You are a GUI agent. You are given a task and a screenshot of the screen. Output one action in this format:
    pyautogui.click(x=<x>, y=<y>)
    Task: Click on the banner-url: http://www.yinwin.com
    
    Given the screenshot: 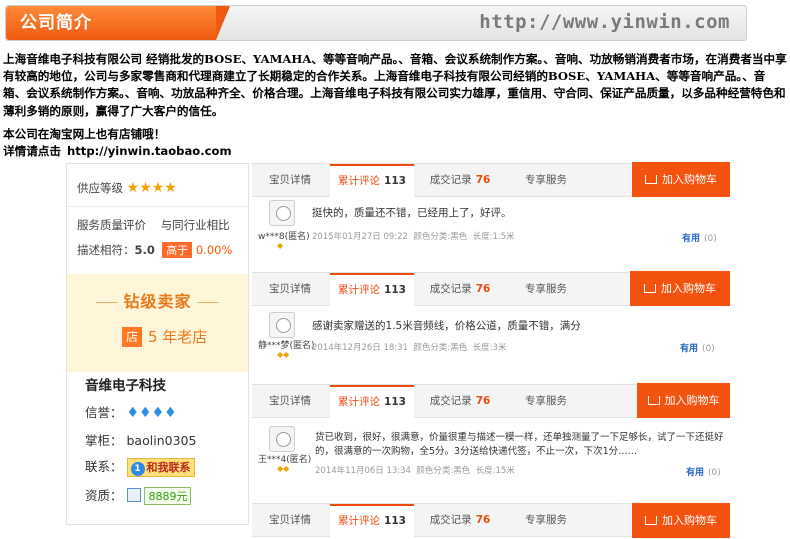 What is the action you would take?
    pyautogui.click(x=604, y=22)
    